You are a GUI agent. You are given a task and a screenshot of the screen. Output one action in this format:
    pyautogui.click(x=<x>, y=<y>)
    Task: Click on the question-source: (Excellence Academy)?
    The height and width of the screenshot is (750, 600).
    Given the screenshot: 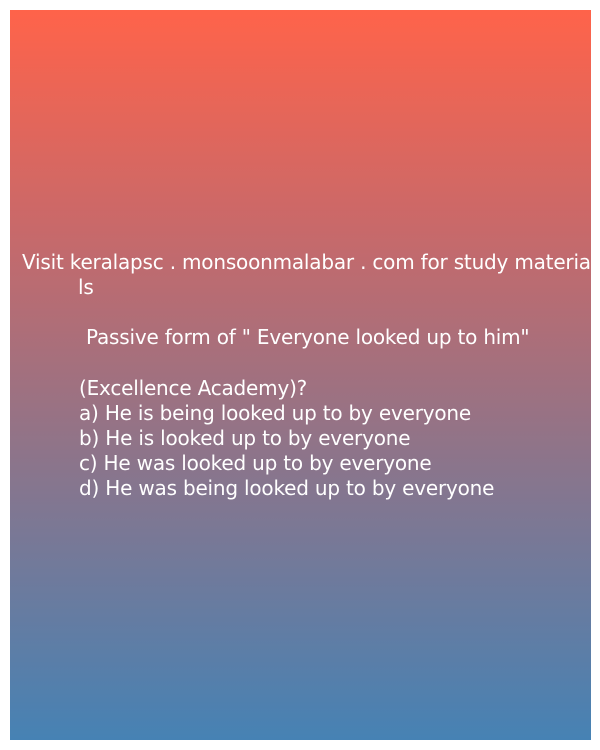 What is the action you would take?
    pyautogui.click(x=193, y=388)
    